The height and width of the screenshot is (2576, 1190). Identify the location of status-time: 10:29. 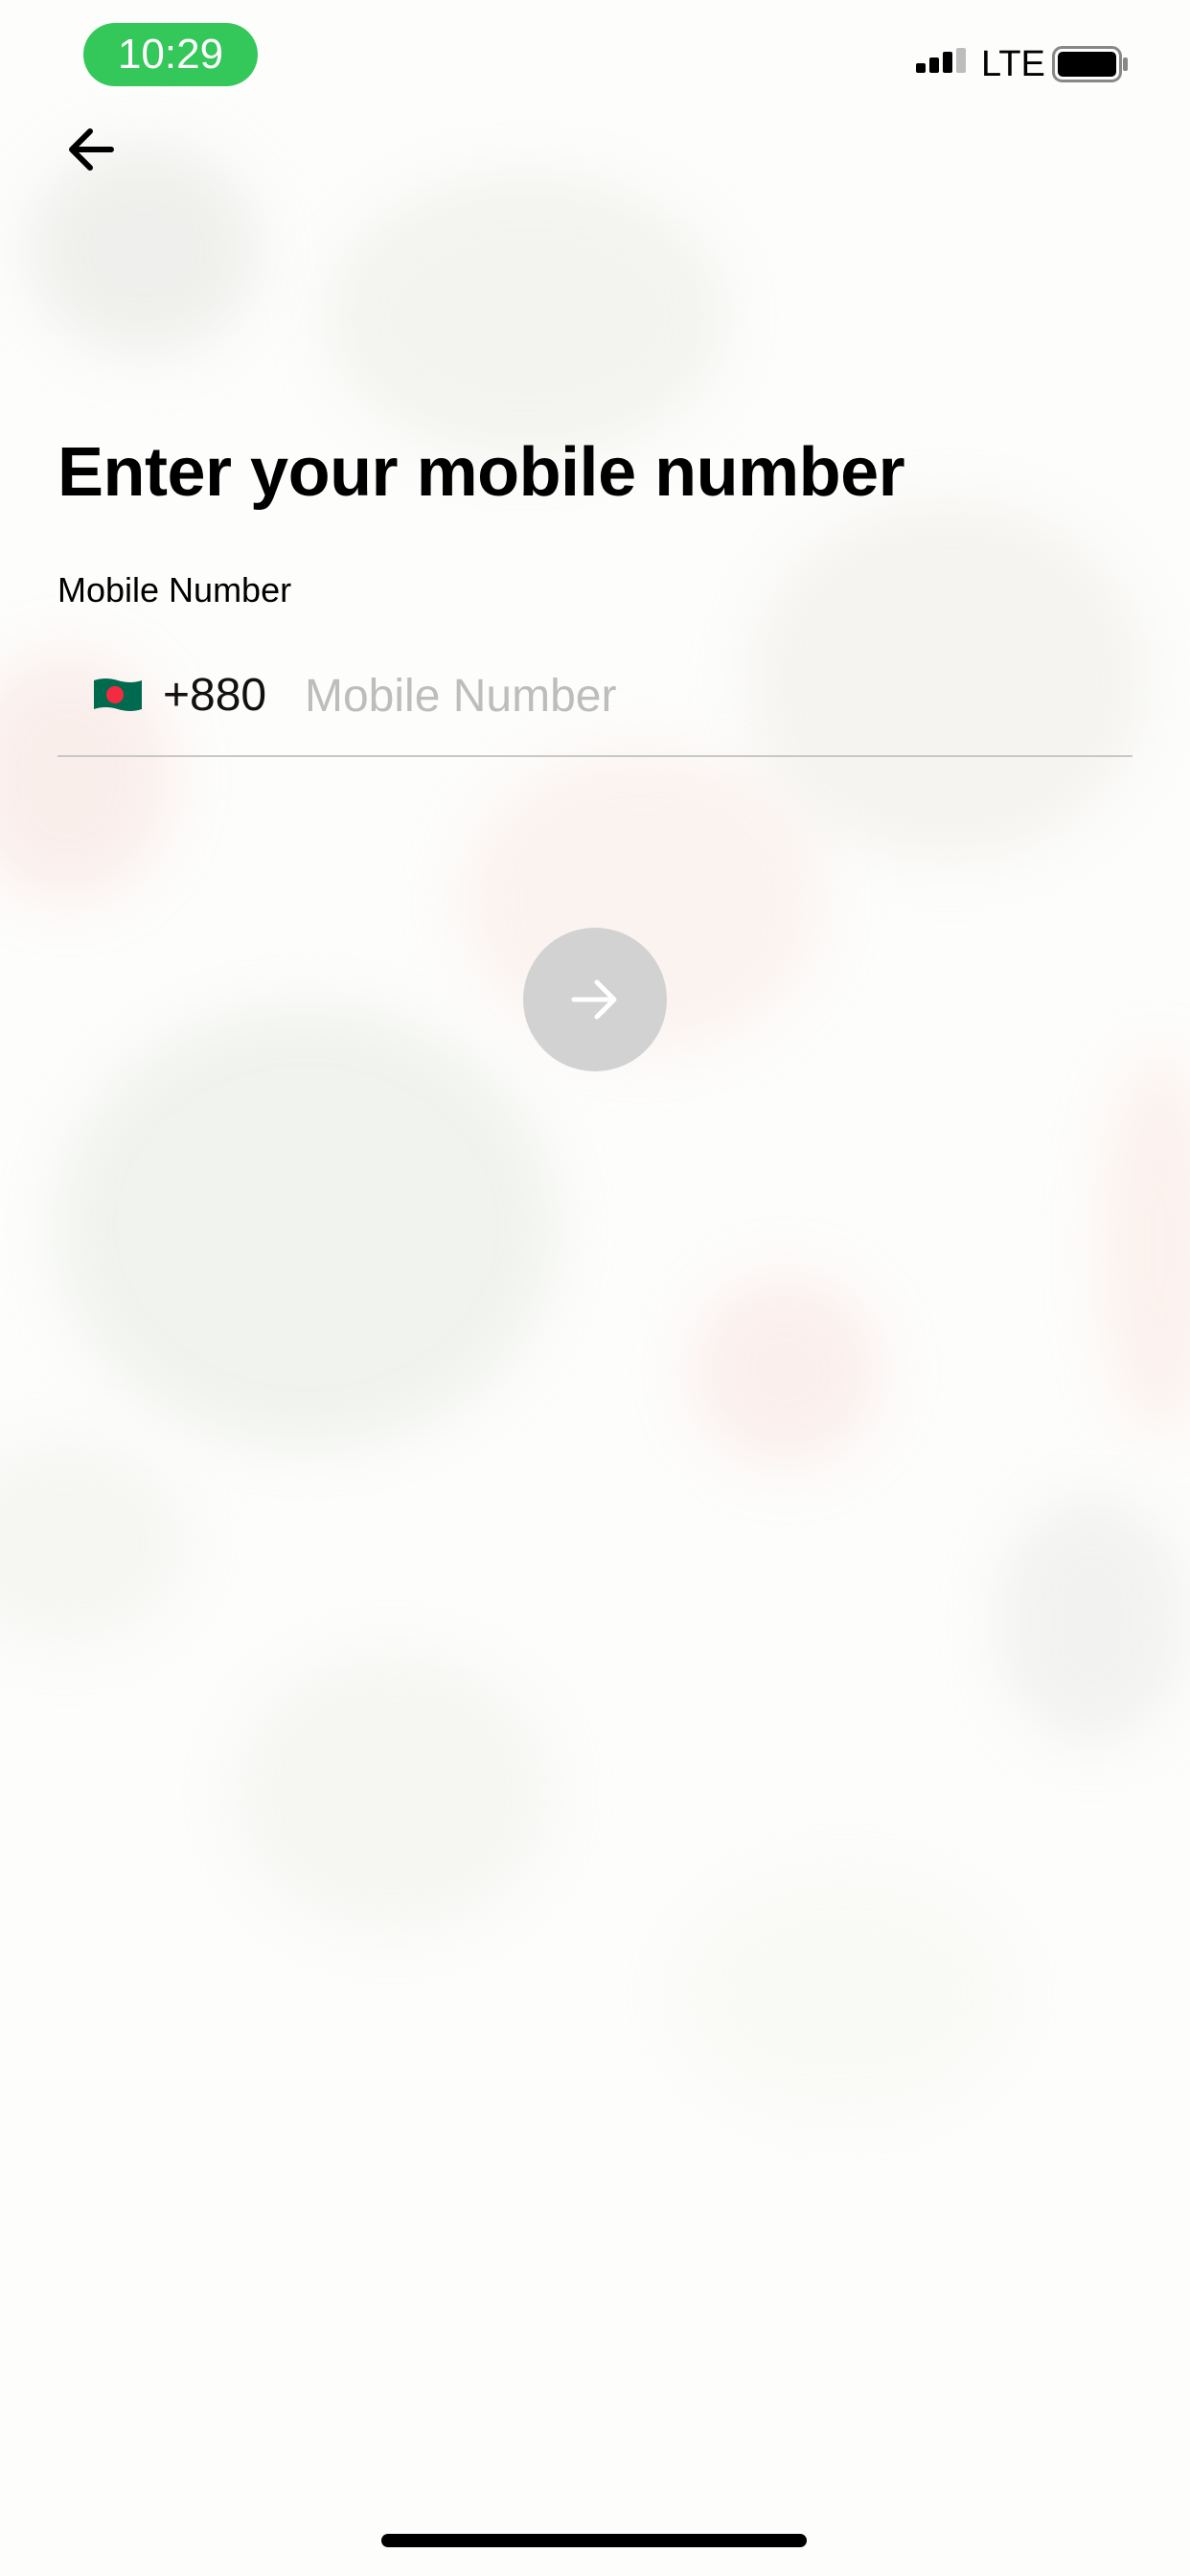
(171, 54).